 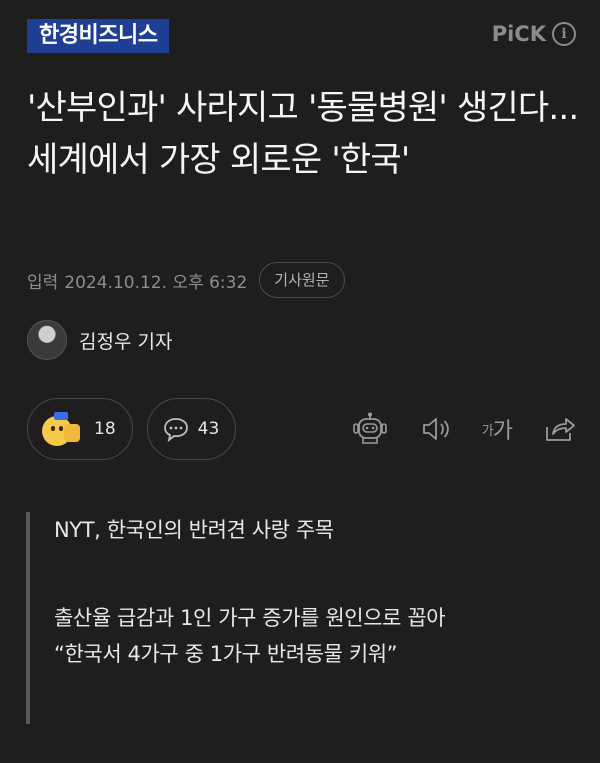 I want to click on info-icon: i, so click(x=564, y=34).